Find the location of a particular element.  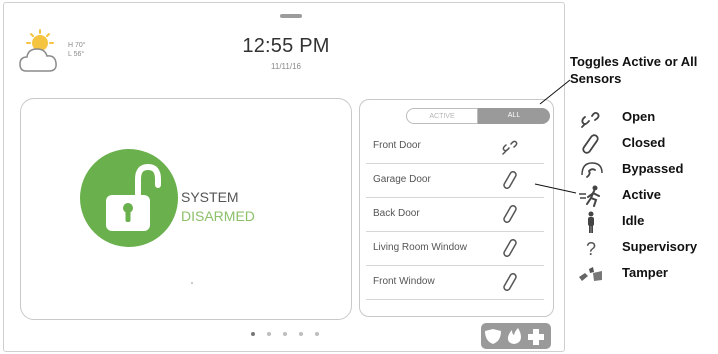

legend-row-supervisory: ? Supervisory is located at coordinates (648, 248).